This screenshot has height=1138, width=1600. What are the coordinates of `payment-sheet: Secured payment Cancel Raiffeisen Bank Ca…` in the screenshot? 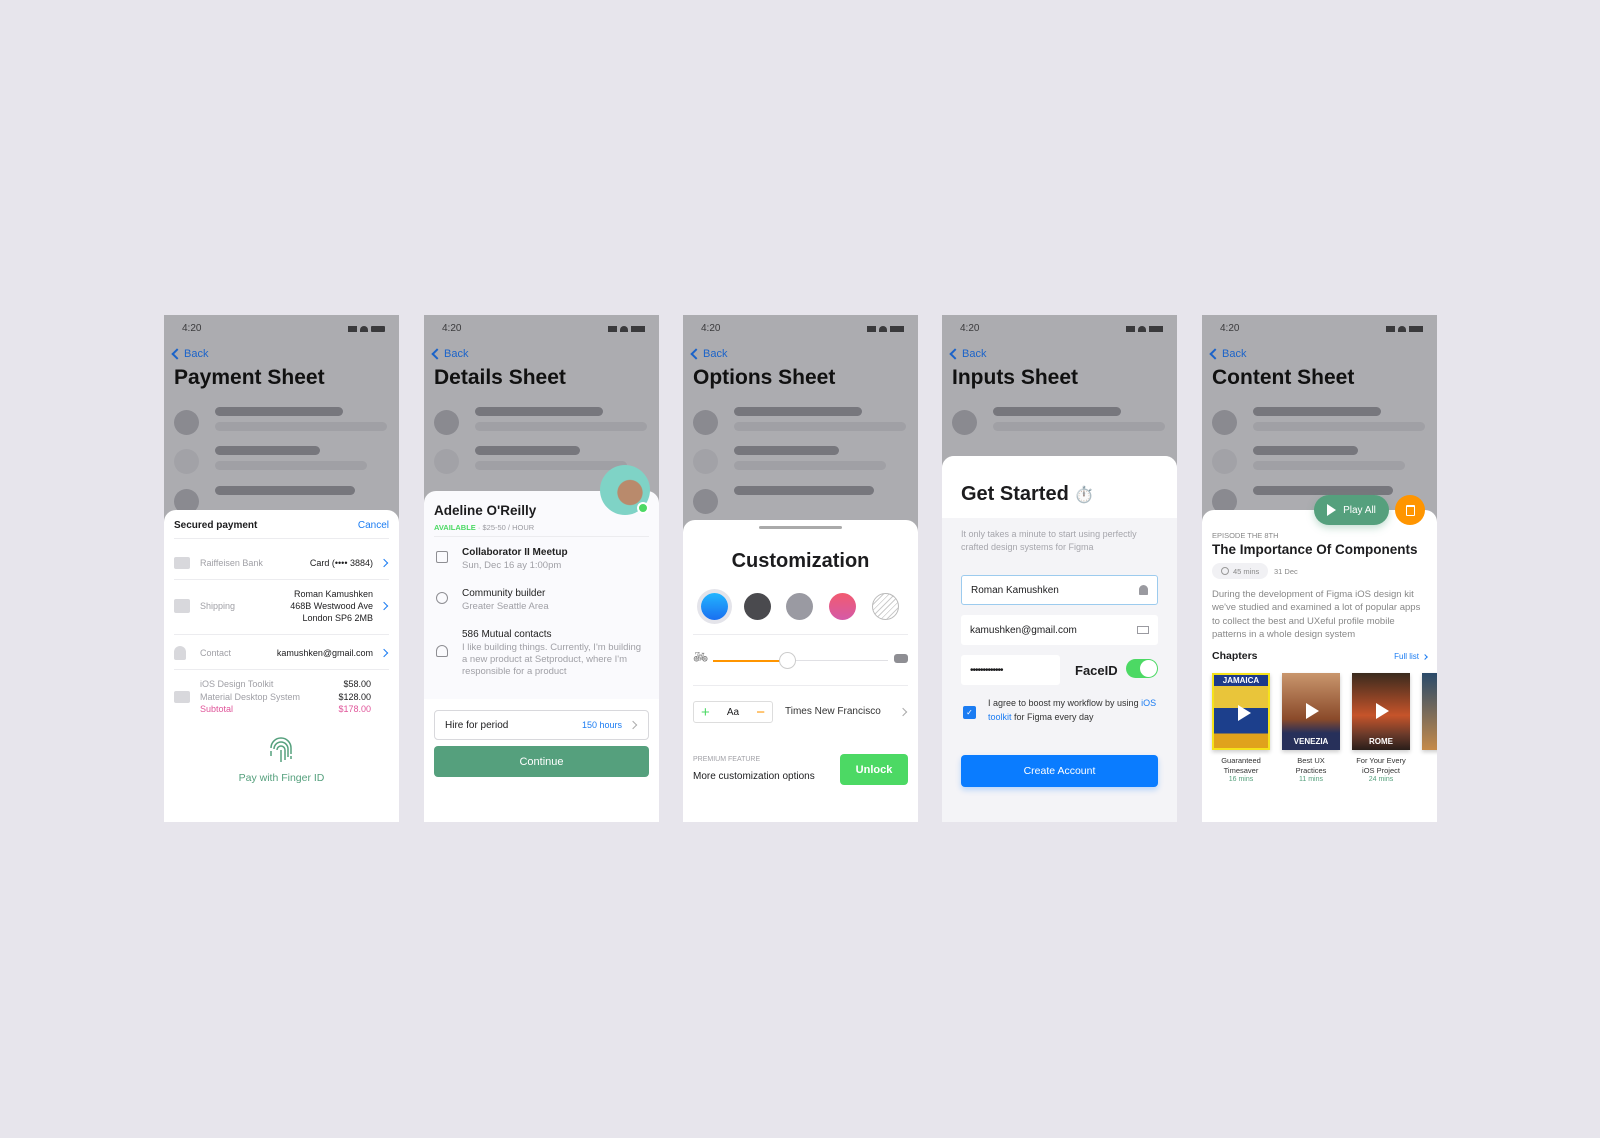 It's located at (281, 666).